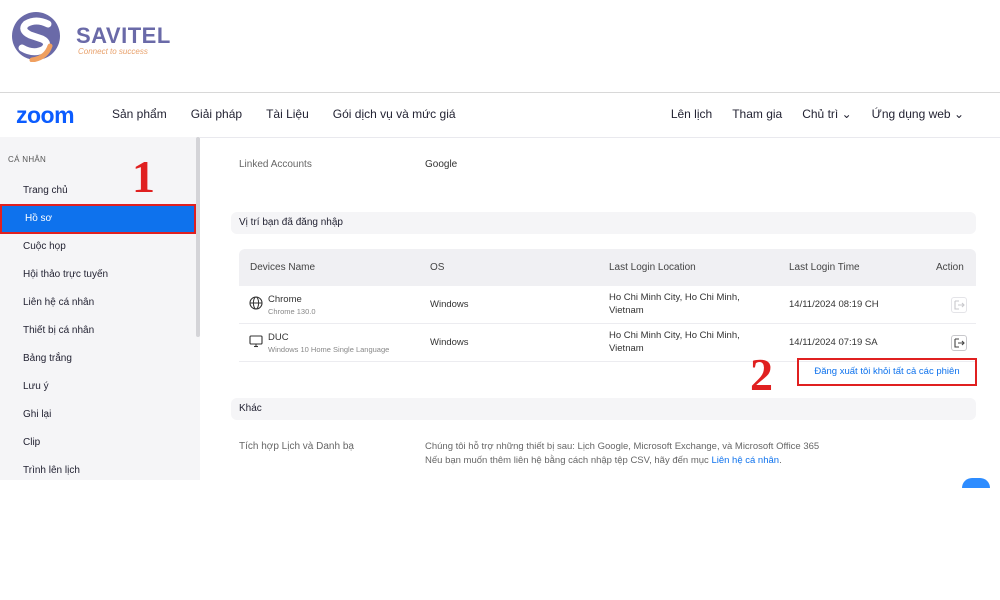 The image size is (1000, 600). What do you see at coordinates (285, 299) in the screenshot?
I see `device-name: Chrome` at bounding box center [285, 299].